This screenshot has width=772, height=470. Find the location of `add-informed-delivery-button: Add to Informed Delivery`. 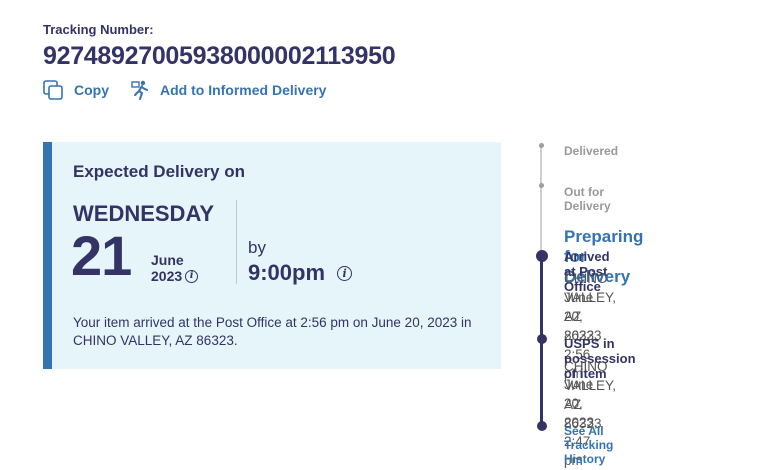

add-informed-delivery-button: Add to Informed Delivery is located at coordinates (228, 90).